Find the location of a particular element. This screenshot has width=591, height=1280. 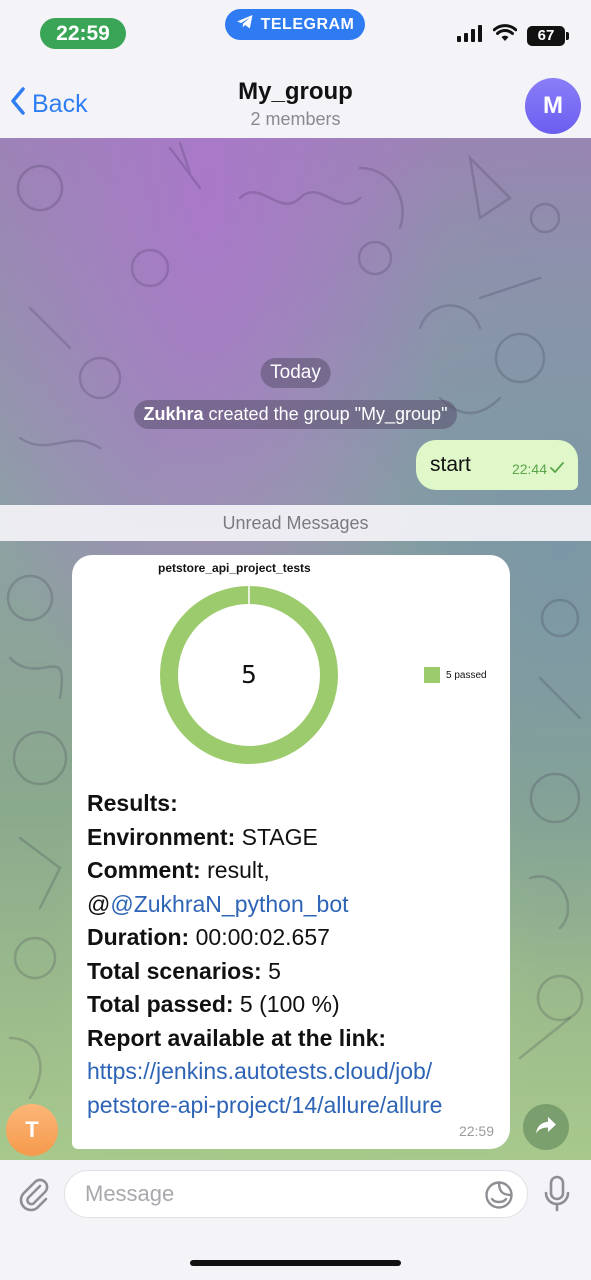

paperclip-icon is located at coordinates (34, 1197).